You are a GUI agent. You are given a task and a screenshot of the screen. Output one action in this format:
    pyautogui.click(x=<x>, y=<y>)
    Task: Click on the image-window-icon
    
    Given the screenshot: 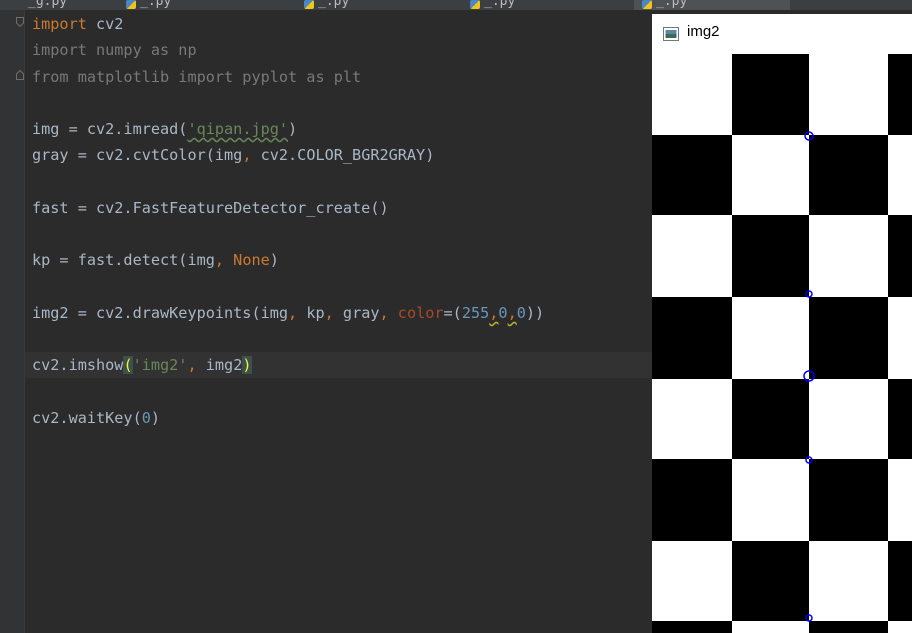 What is the action you would take?
    pyautogui.click(x=671, y=33)
    